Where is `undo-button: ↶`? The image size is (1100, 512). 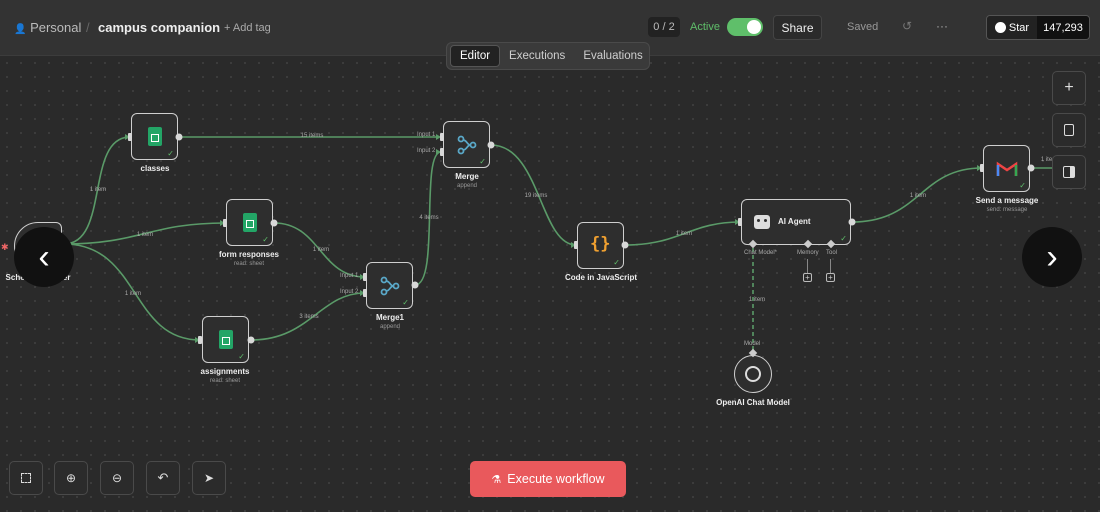
undo-button: ↶ is located at coordinates (163, 478).